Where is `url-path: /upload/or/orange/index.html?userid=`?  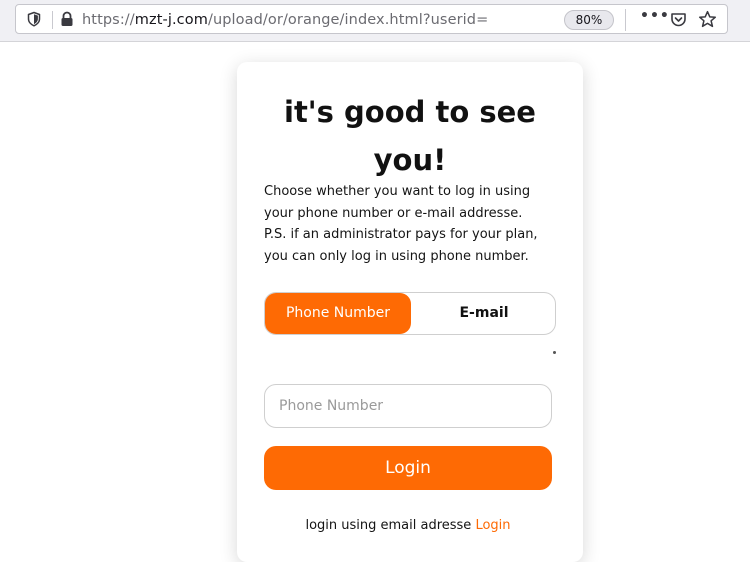 url-path: /upload/or/orange/index.html?userid= is located at coordinates (348, 20).